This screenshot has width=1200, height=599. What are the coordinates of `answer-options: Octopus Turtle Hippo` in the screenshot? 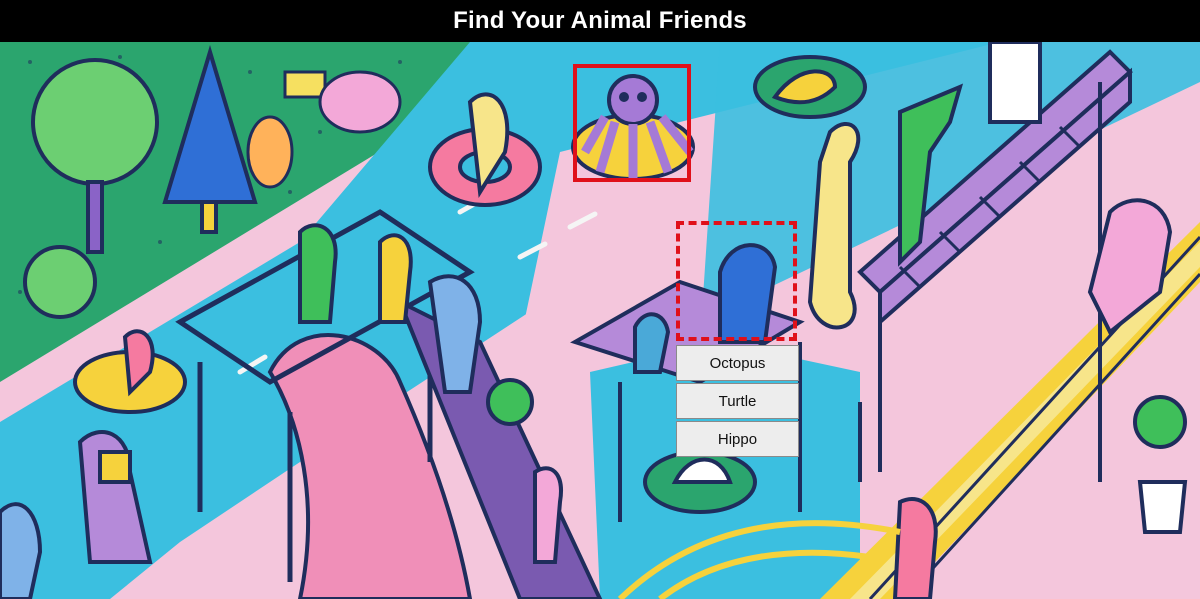 It's located at (737, 402).